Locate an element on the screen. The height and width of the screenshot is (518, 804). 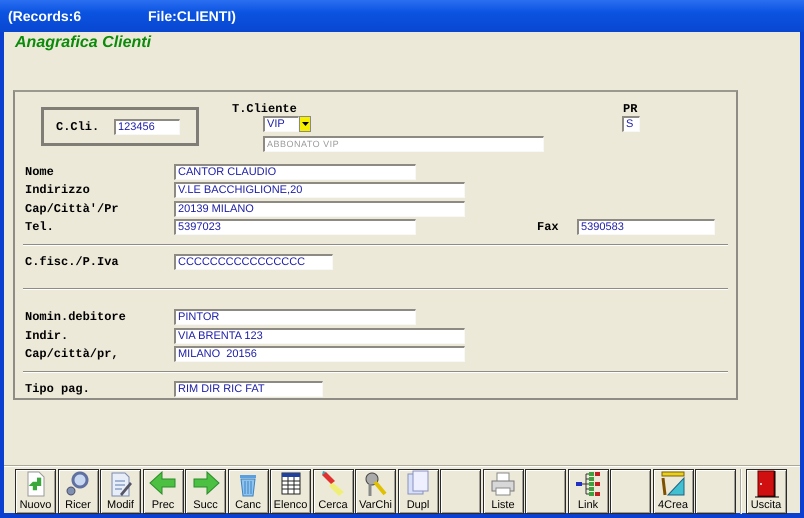
input-field: 5390583 is located at coordinates (646, 227).